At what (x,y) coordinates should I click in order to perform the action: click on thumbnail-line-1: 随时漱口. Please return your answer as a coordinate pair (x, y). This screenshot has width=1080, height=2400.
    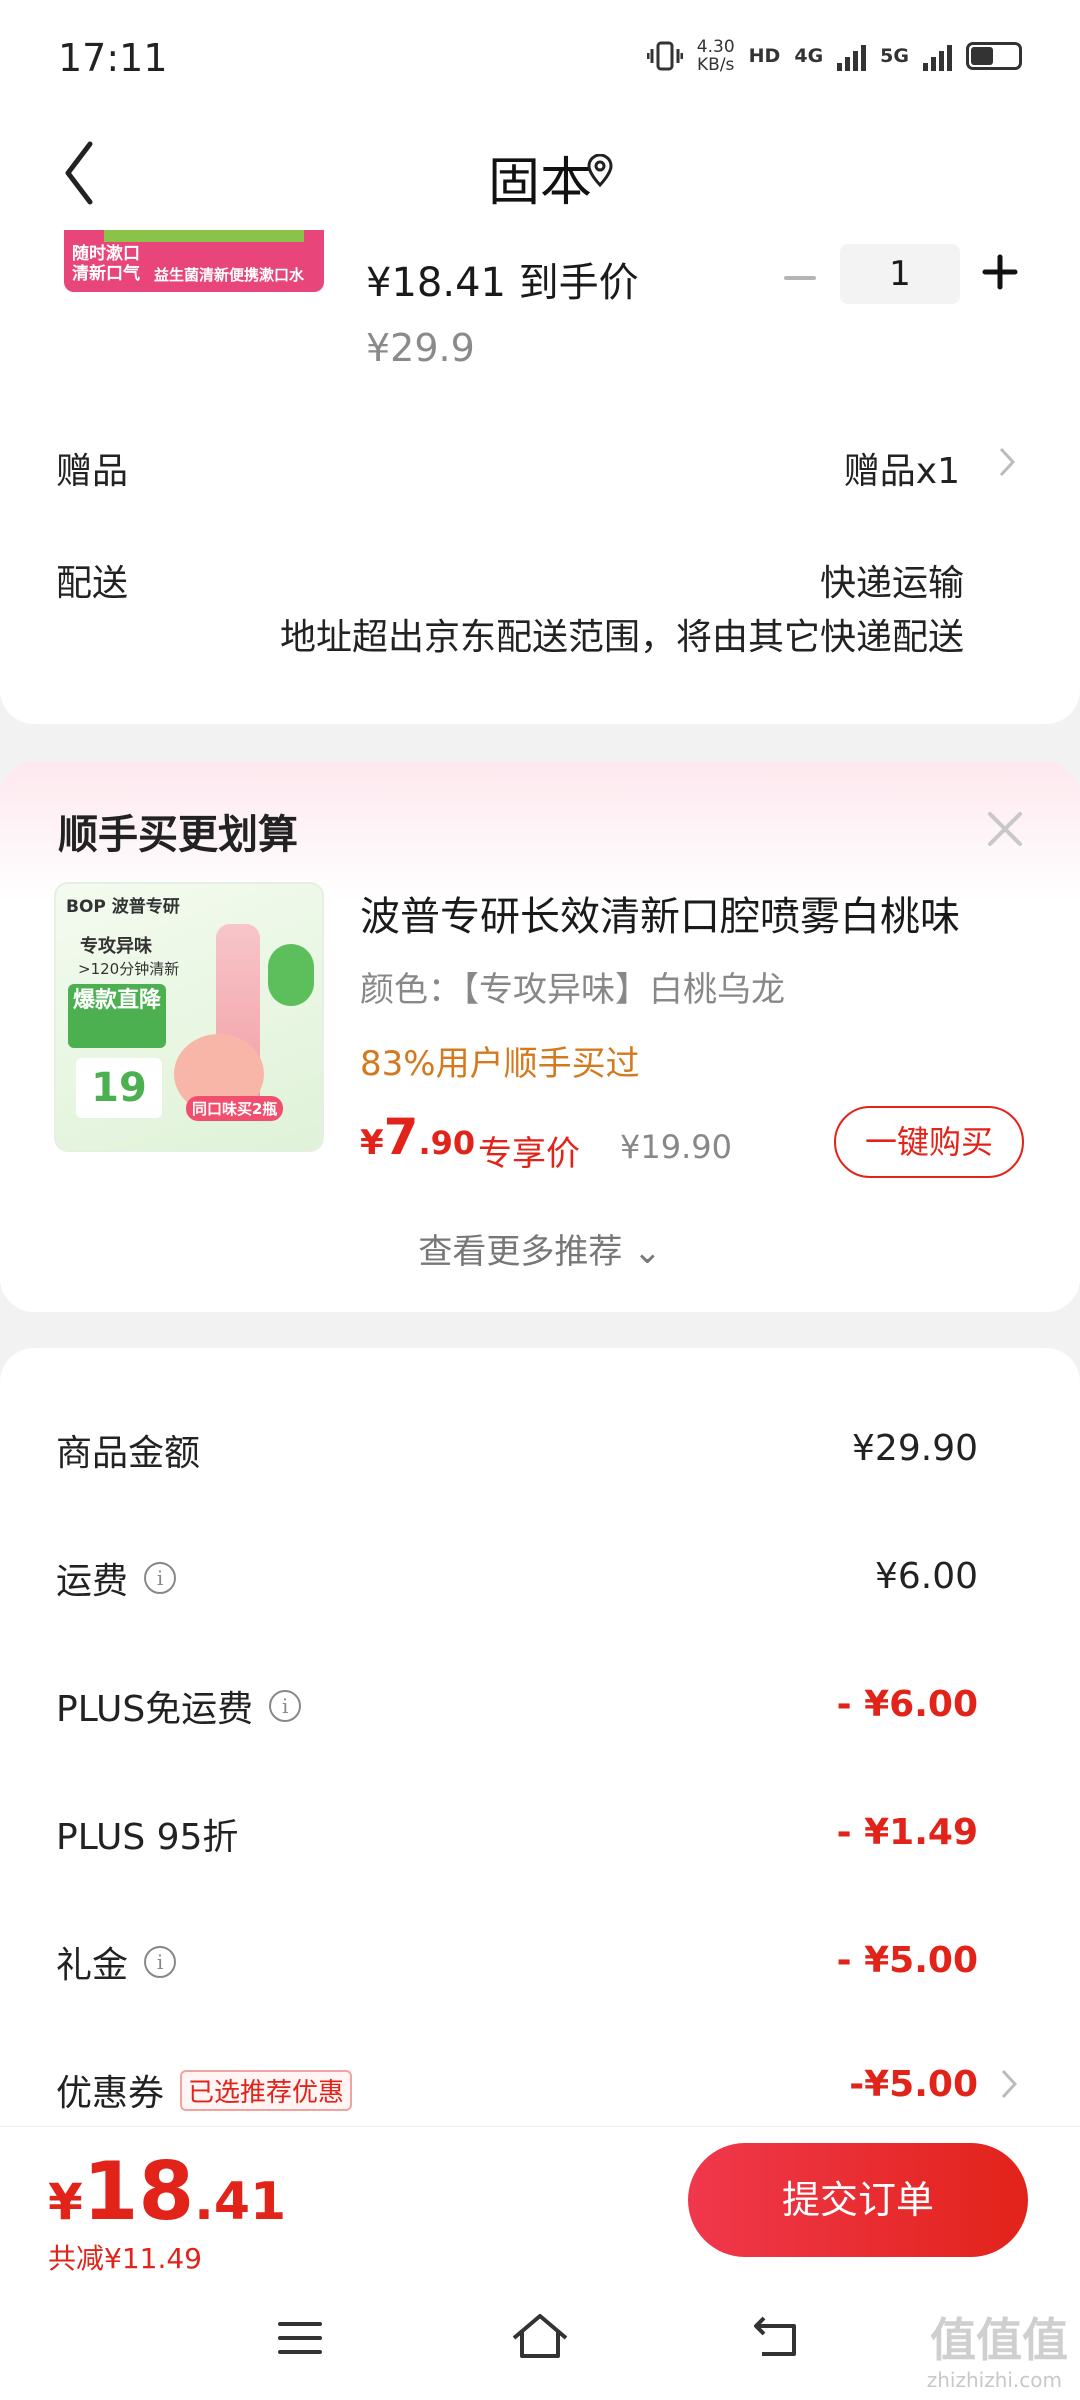
    Looking at the image, I should click on (106, 254).